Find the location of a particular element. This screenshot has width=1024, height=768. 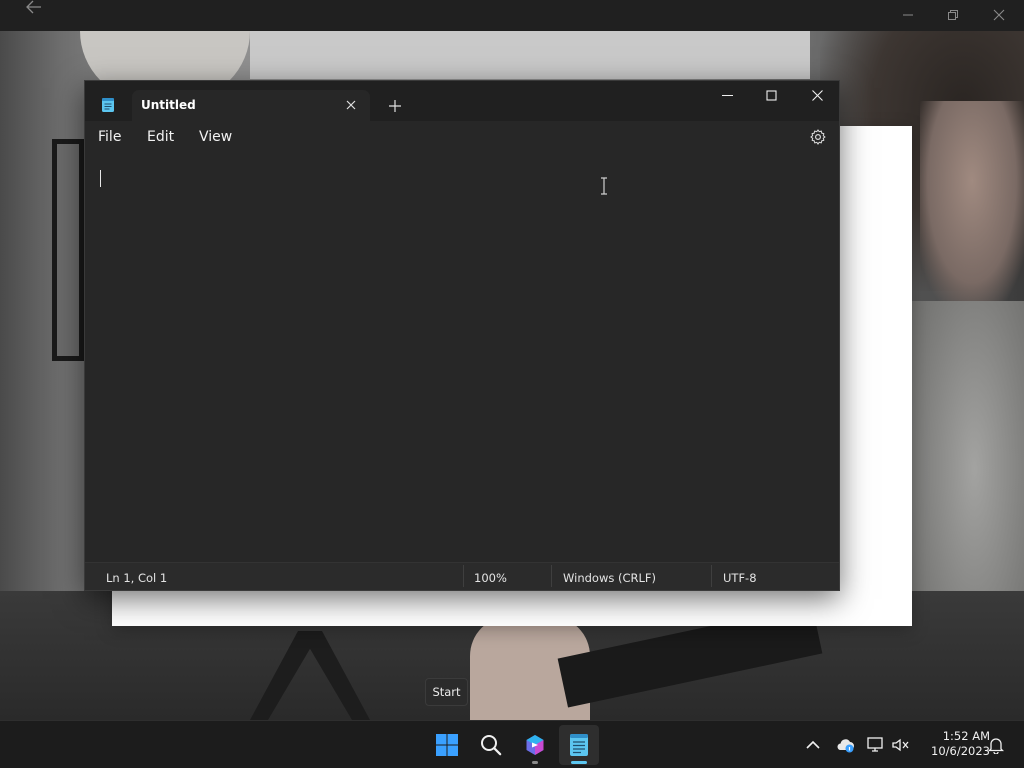

maximize-button is located at coordinates (771, 95).